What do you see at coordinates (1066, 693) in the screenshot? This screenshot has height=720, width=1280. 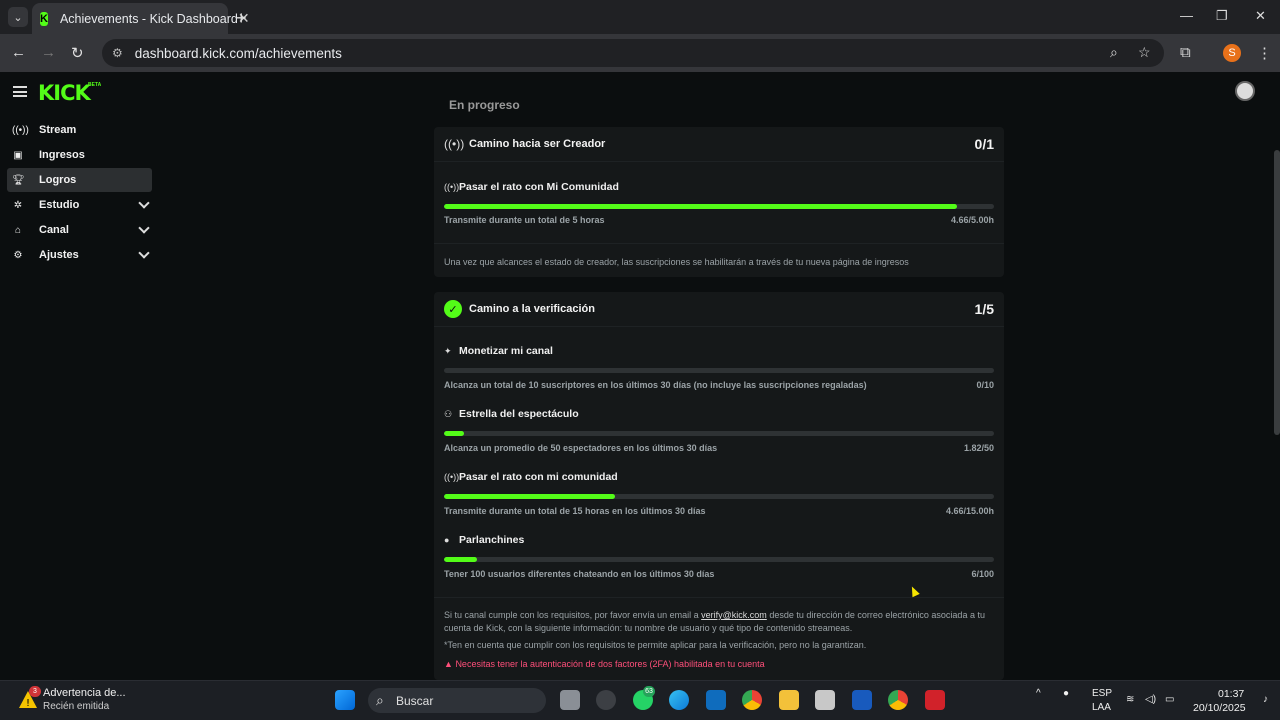 I see `microphone-icon: ●` at bounding box center [1066, 693].